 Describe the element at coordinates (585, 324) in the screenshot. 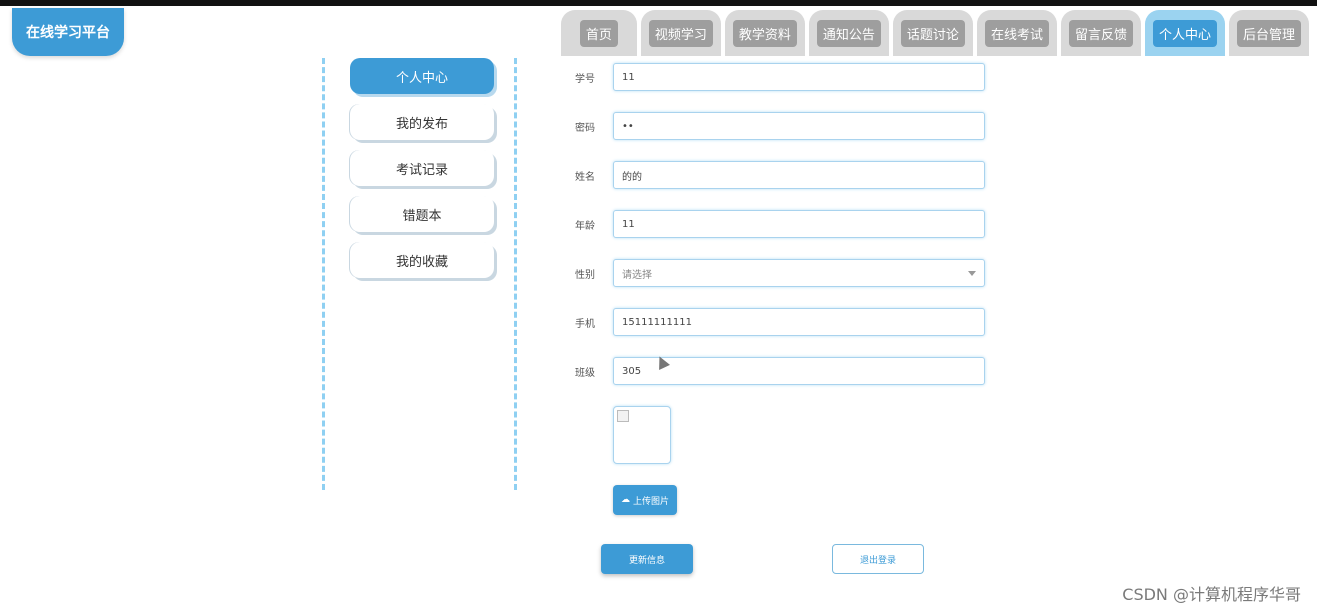

I see `label-phone: 手机` at that location.